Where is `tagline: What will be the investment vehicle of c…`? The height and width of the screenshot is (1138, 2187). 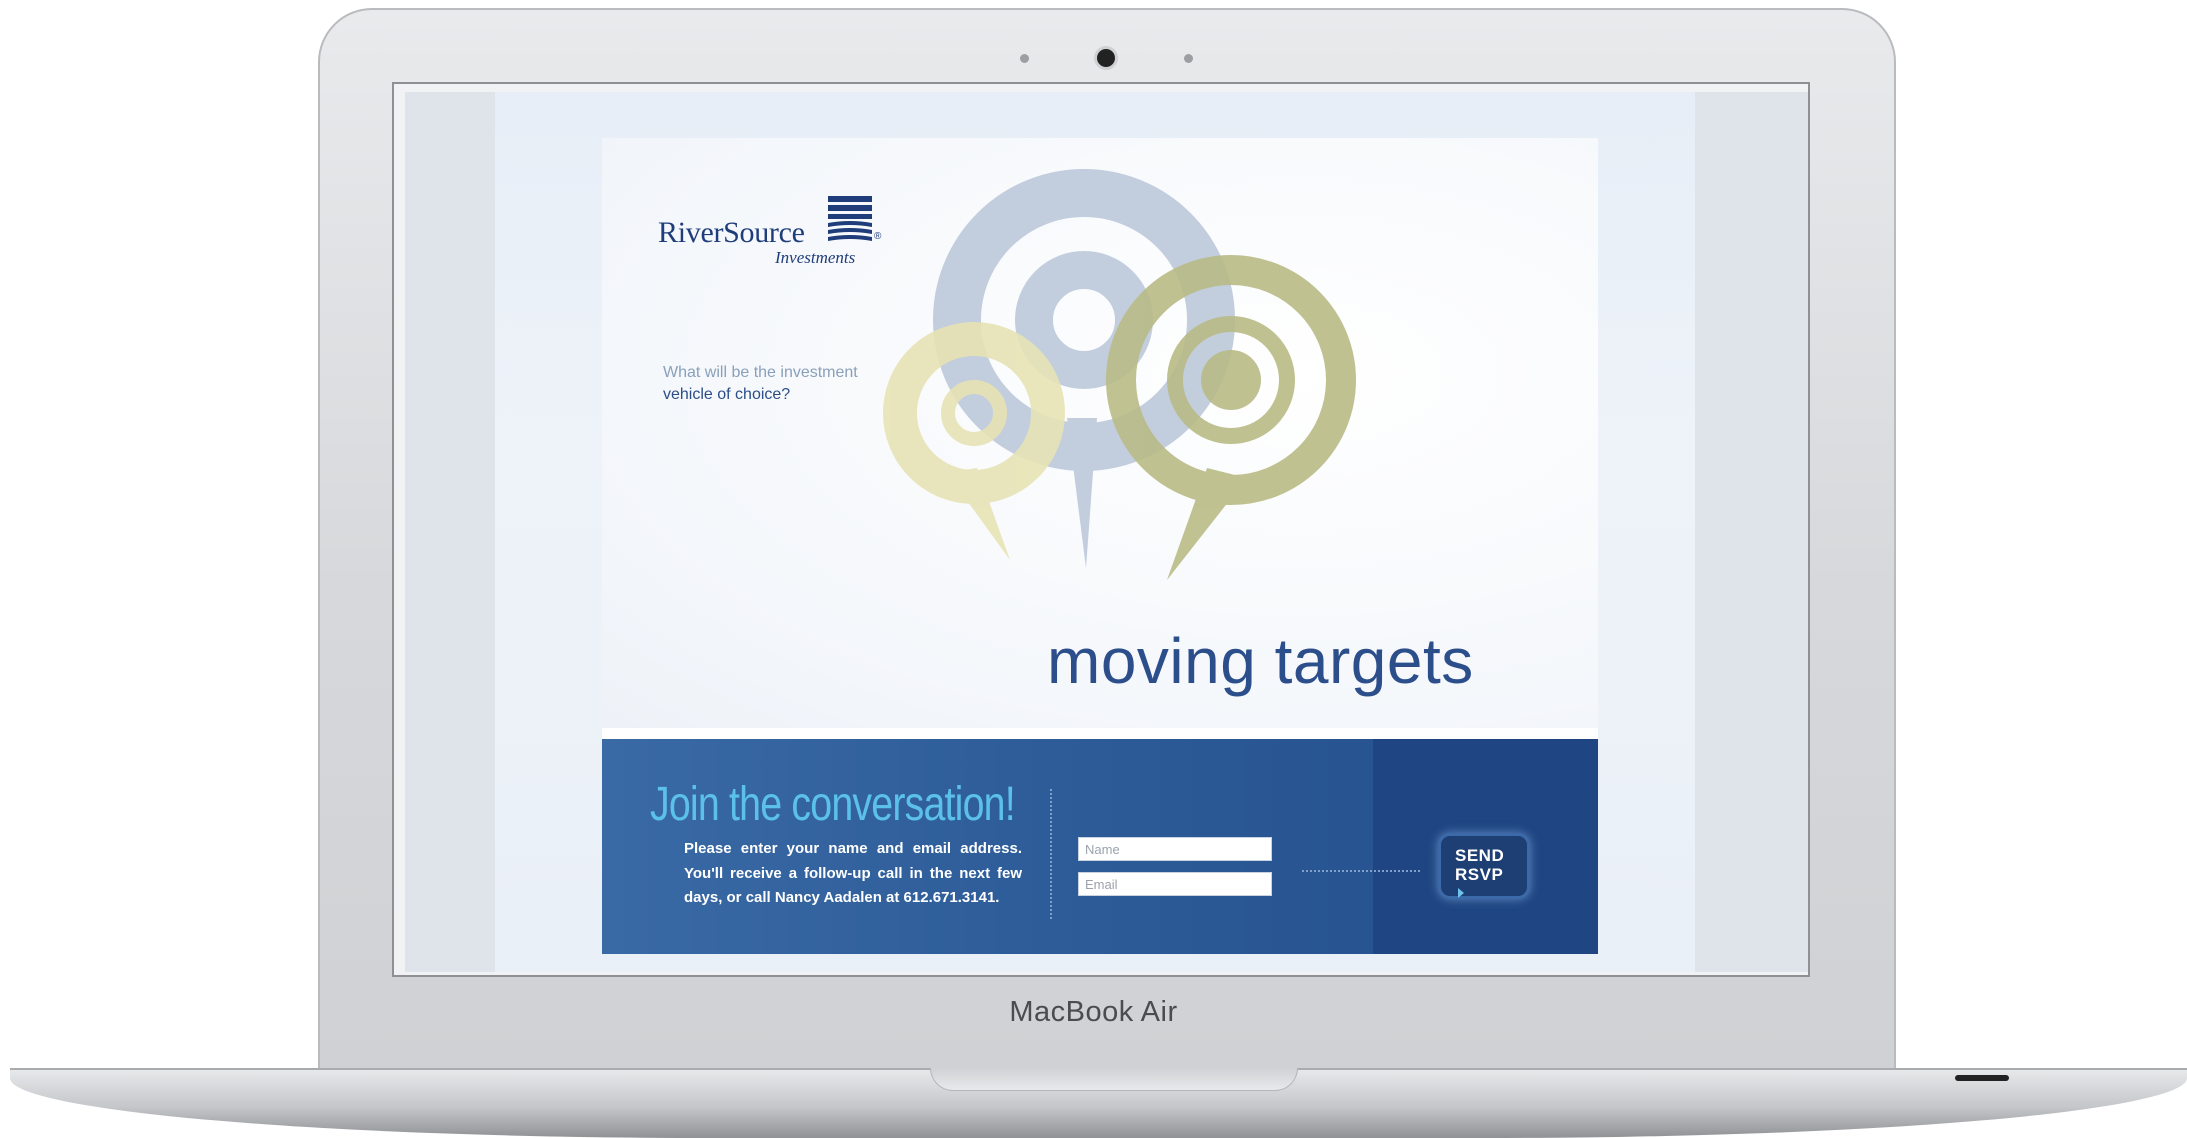
tagline: What will be the investment vehicle of c… is located at coordinates (760, 384).